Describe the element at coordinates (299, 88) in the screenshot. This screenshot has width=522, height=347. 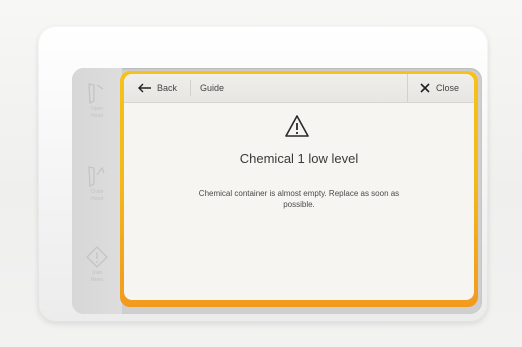
I see `top-bar: Back Guide Close` at that location.